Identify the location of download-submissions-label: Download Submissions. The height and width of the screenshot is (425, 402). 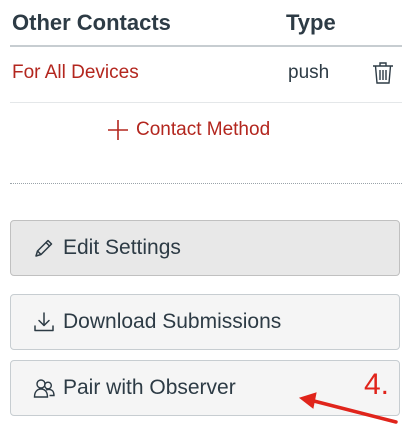
(172, 321).